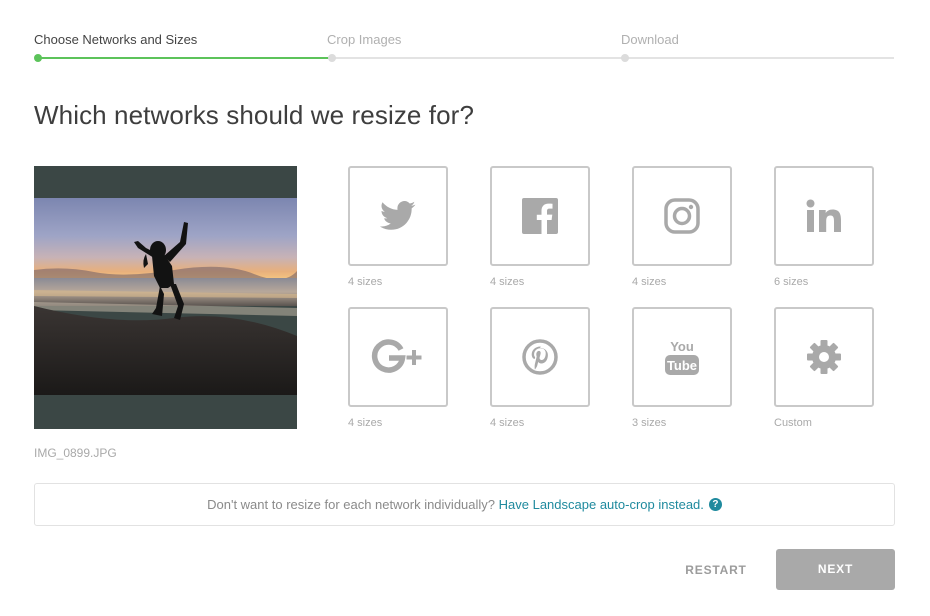 This screenshot has height=616, width=930. I want to click on pinterest-sizes: 4 sizes, so click(507, 423).